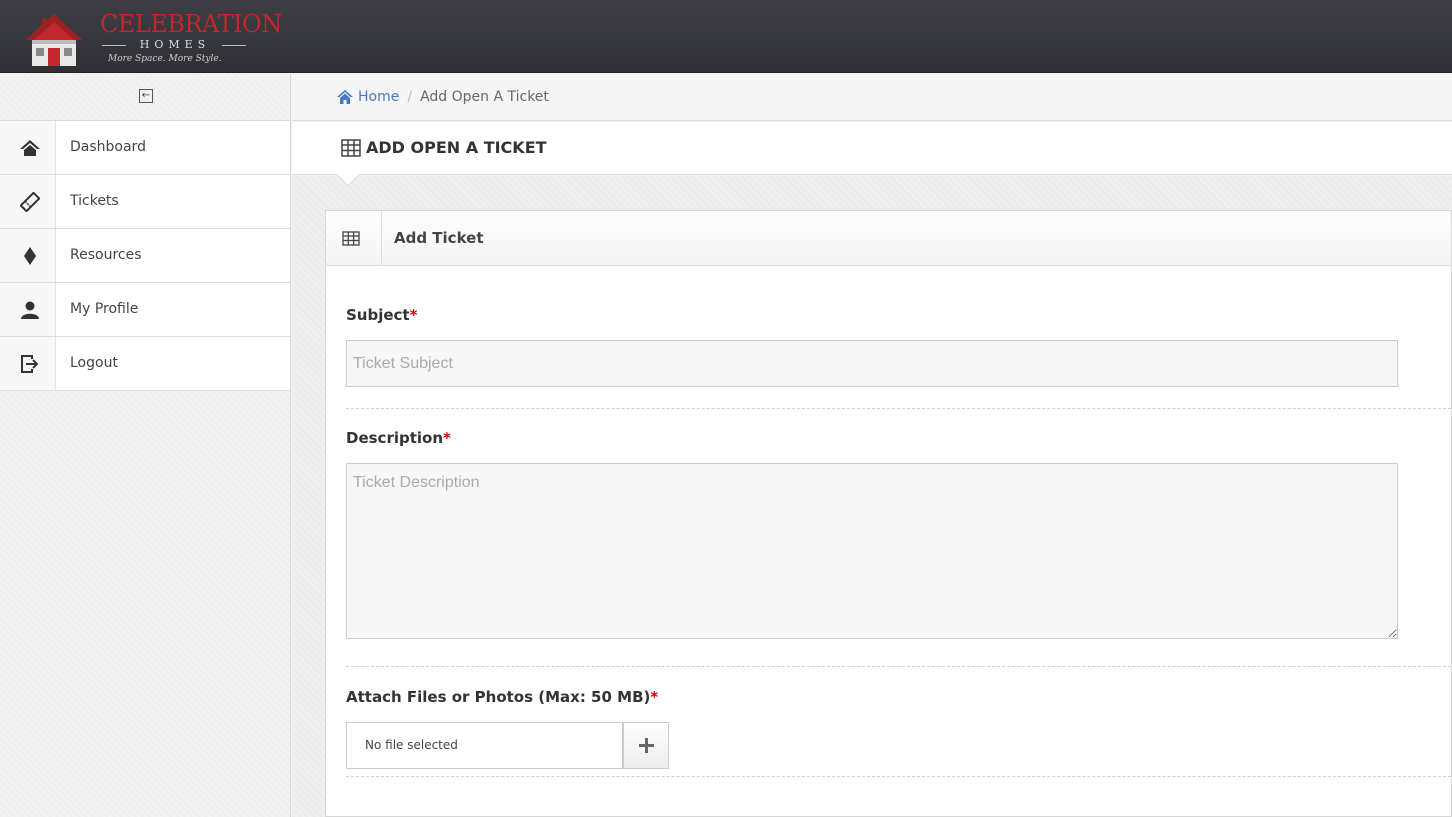 The width and height of the screenshot is (1452, 817). I want to click on sidebar-collapse-row: ←, so click(145, 97).